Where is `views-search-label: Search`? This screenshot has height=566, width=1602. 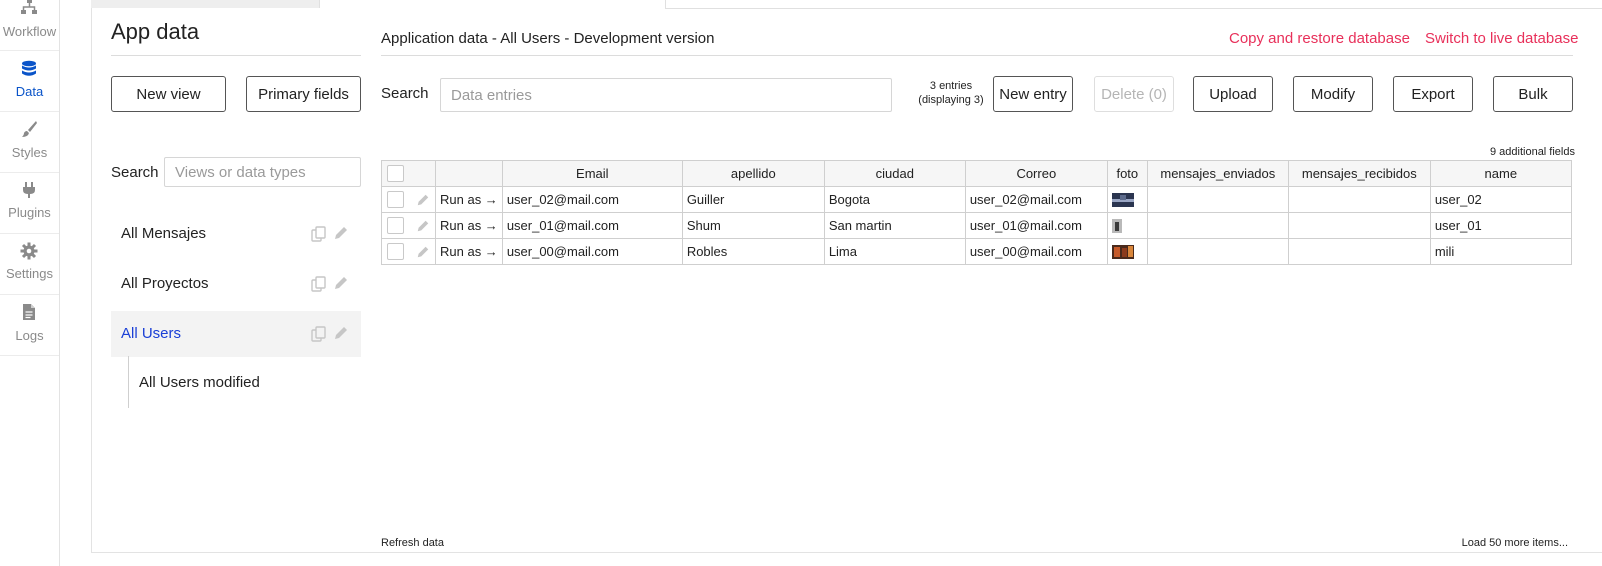 views-search-label: Search is located at coordinates (135, 172).